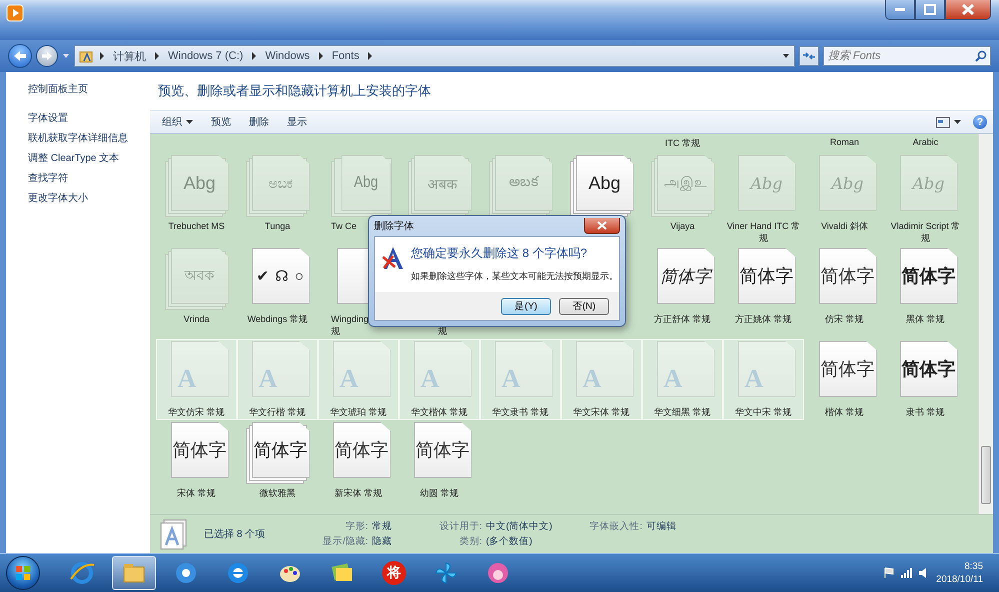 This screenshot has height=592, width=999. What do you see at coordinates (907, 56) in the screenshot?
I see `search-field: 搜索 Fonts` at bounding box center [907, 56].